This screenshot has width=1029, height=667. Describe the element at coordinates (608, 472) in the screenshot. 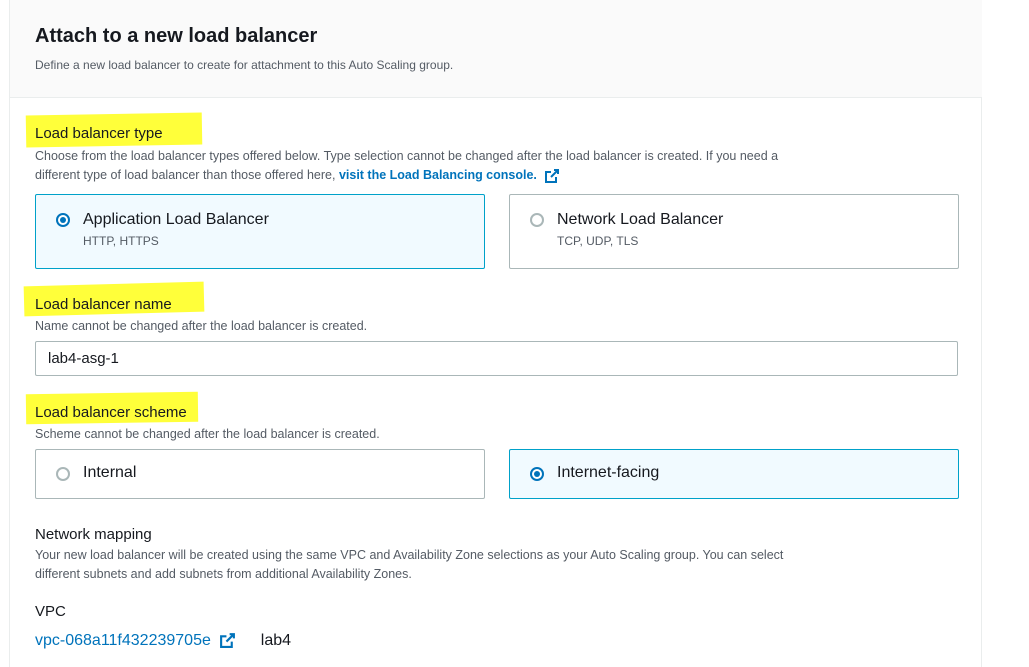

I see `option-title: Internet-facing` at that location.